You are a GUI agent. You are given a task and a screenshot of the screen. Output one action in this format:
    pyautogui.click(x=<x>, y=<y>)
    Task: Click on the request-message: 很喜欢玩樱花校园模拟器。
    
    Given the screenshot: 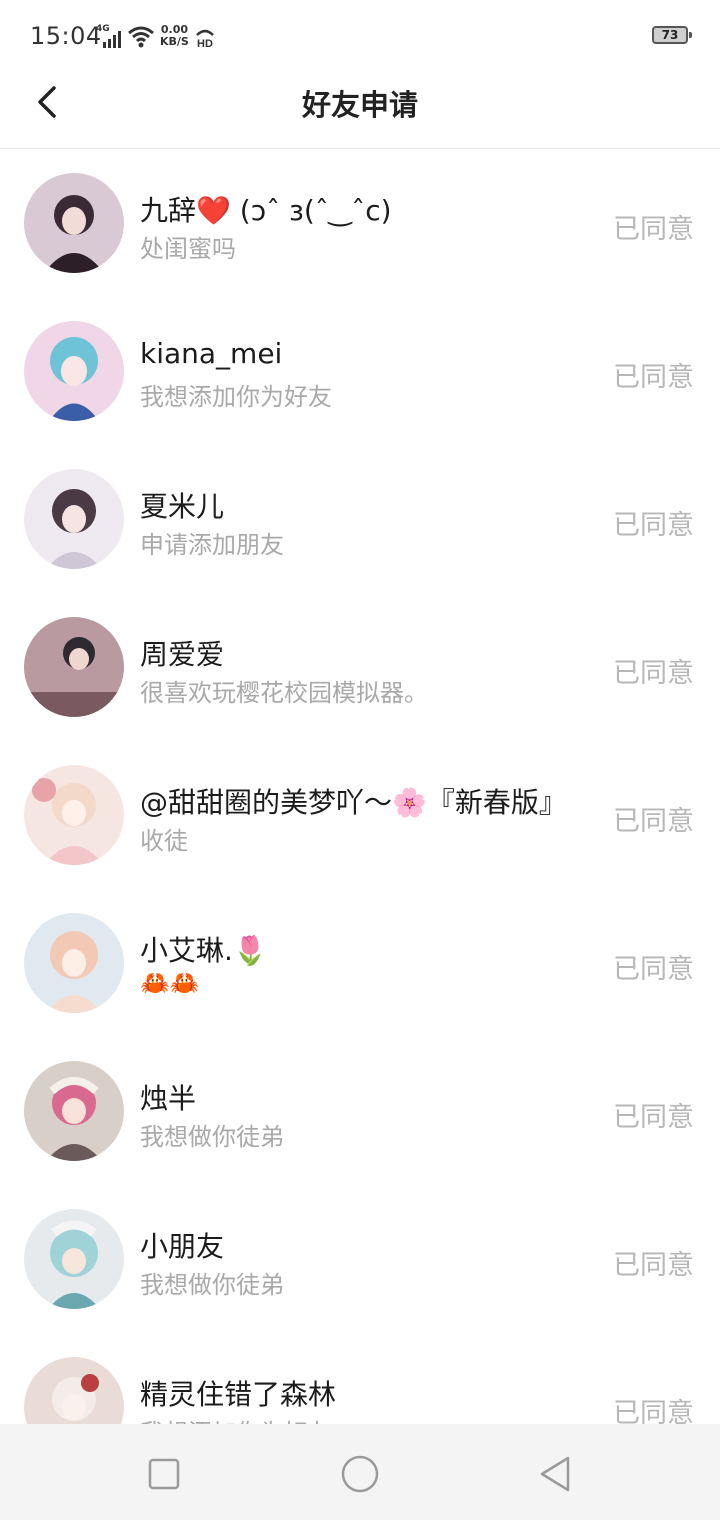 What is the action you would take?
    pyautogui.click(x=284, y=693)
    